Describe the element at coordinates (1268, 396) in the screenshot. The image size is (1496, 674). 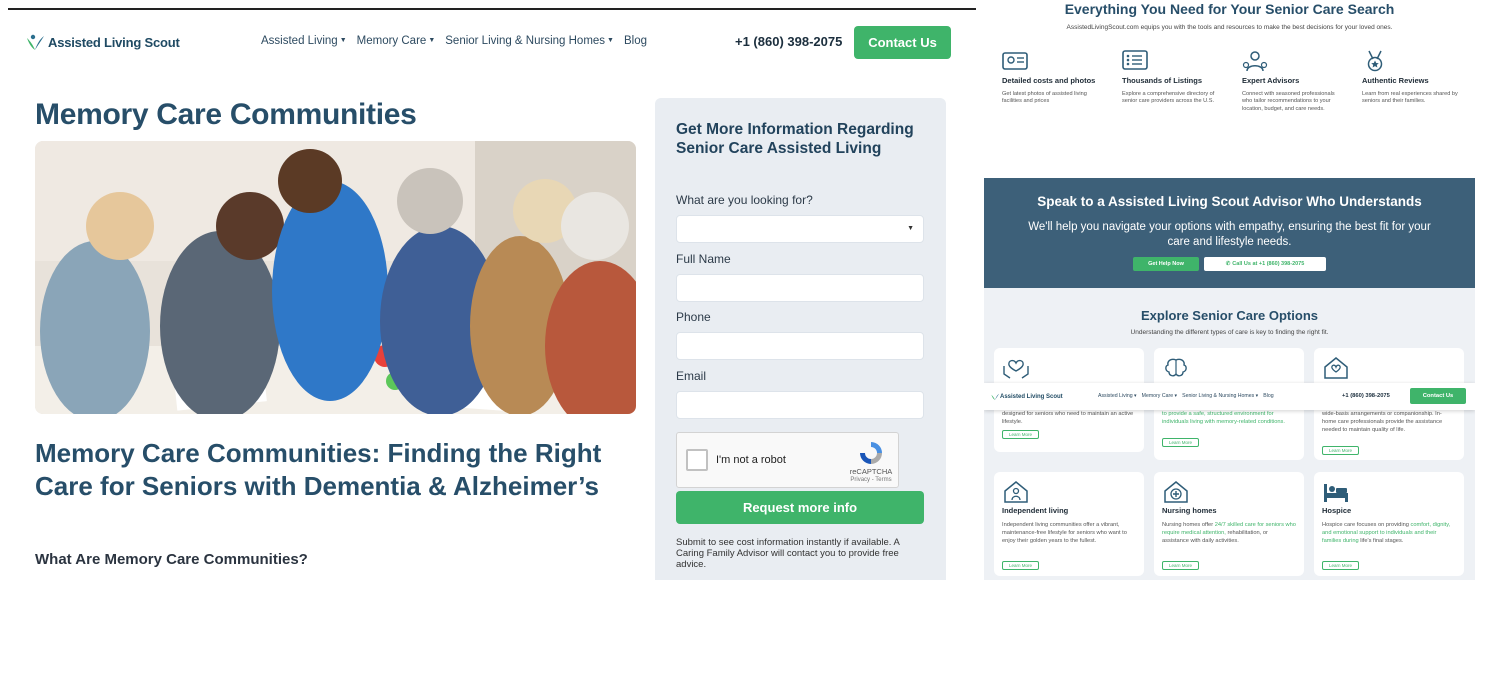
I see `sticky-menu-blog: Blog` at that location.